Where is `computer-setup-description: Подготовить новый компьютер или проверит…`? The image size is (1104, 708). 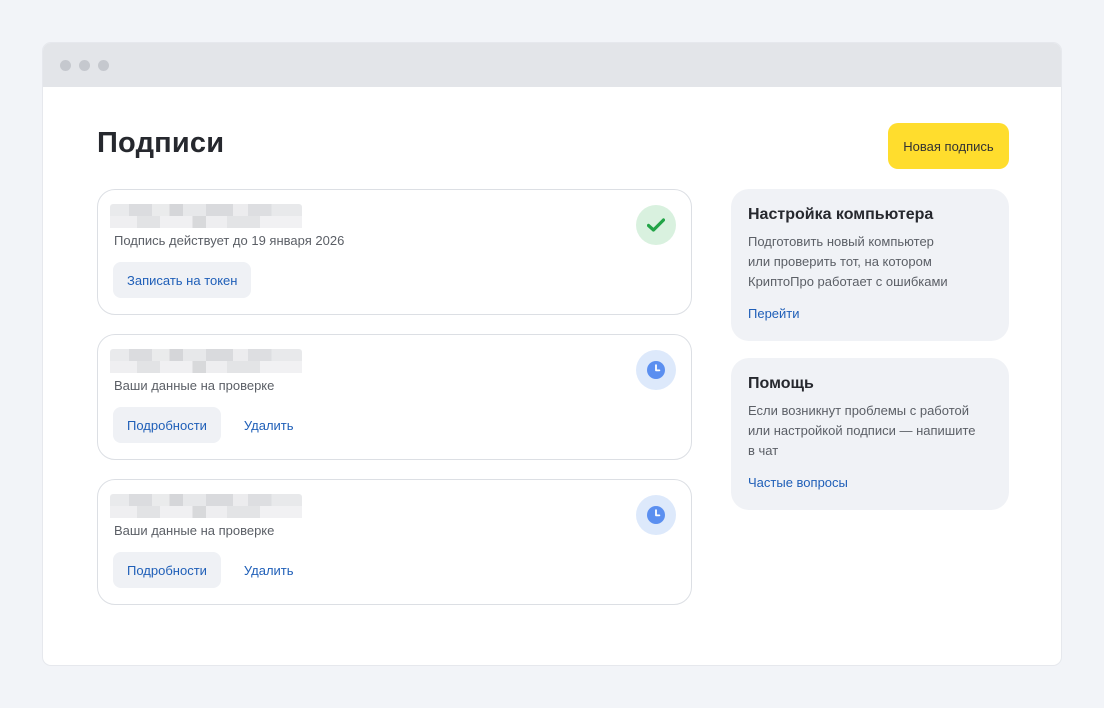 computer-setup-description: Подготовить новый компьютер или проверит… is located at coordinates (848, 261).